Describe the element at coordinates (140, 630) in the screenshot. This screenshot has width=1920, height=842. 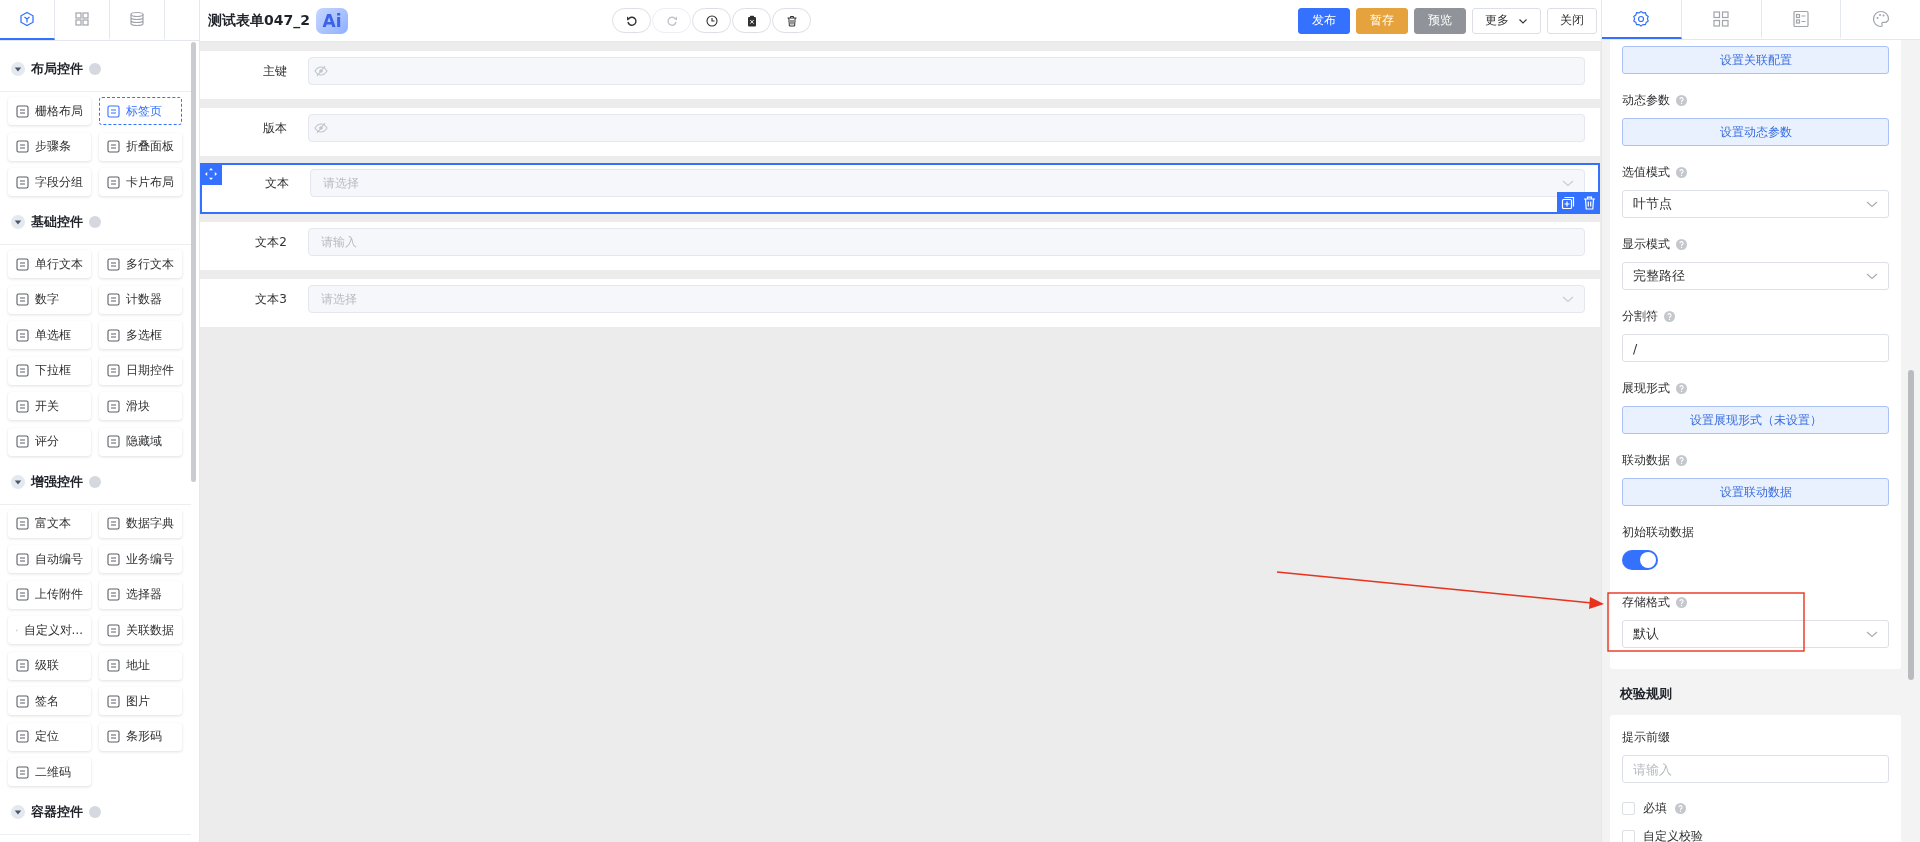
I see `component-item: 关联数据` at that location.